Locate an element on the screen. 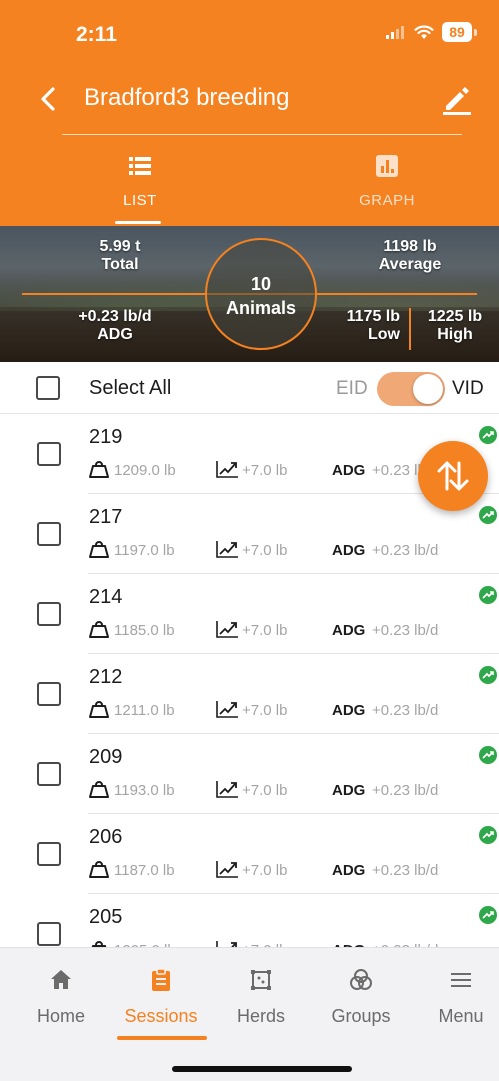  status-time: 2:11 is located at coordinates (96, 34).